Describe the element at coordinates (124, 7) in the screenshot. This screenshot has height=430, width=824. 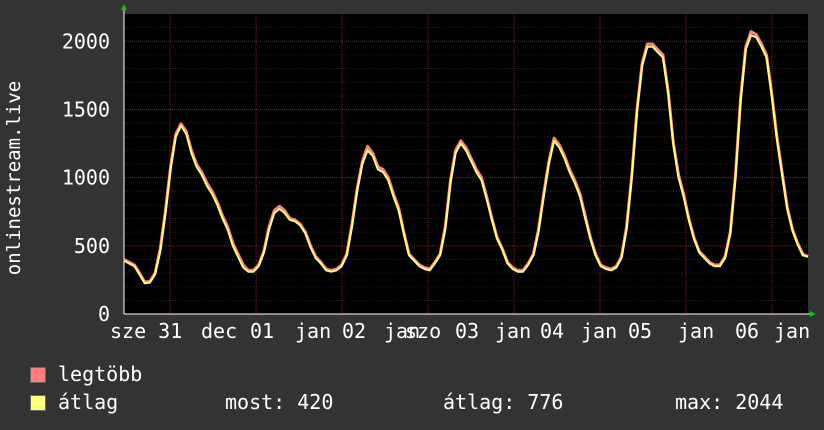
I see `y-axis-arrow` at that location.